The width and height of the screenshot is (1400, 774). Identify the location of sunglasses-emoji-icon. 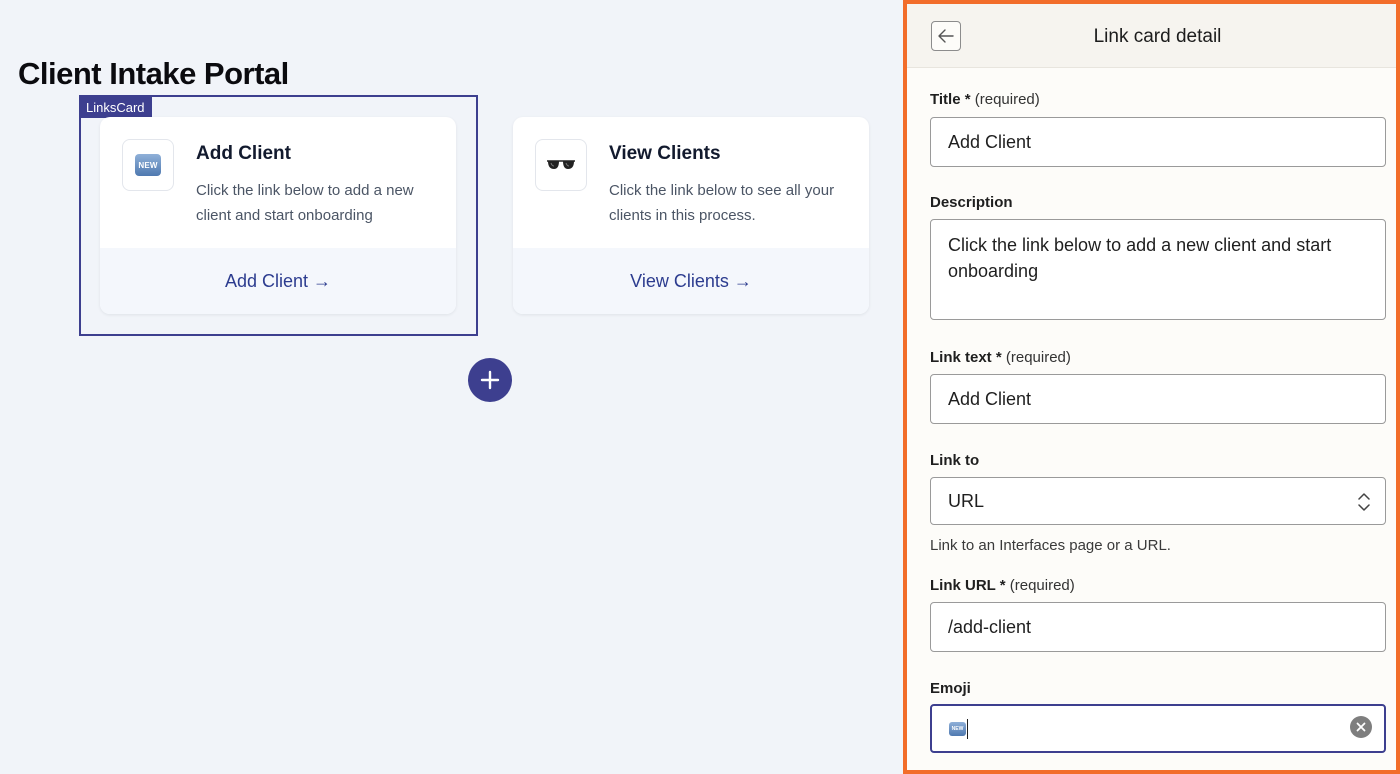
(561, 164).